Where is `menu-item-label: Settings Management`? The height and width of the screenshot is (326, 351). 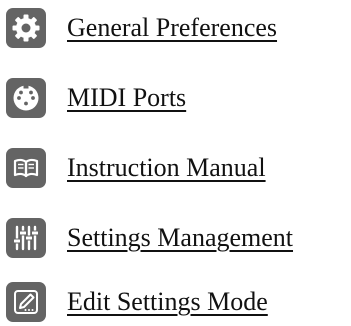
menu-item-label: Settings Management is located at coordinates (180, 238).